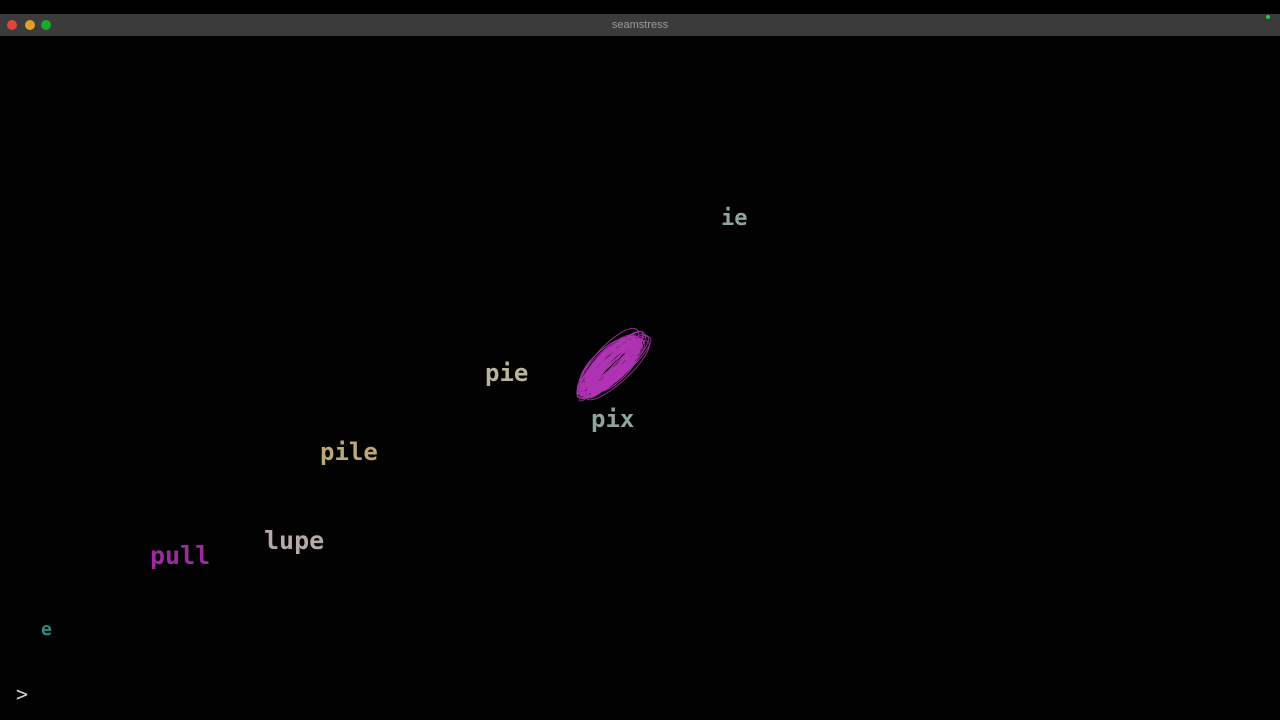 The image size is (1280, 720). What do you see at coordinates (180, 555) in the screenshot?
I see `canvas-word-pull: pull` at bounding box center [180, 555].